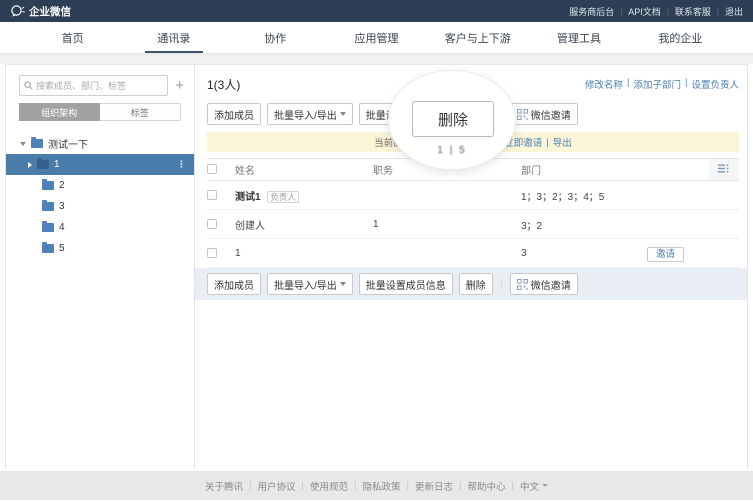 This screenshot has width=753, height=501. I want to click on chevron-right-icon, so click(30, 164).